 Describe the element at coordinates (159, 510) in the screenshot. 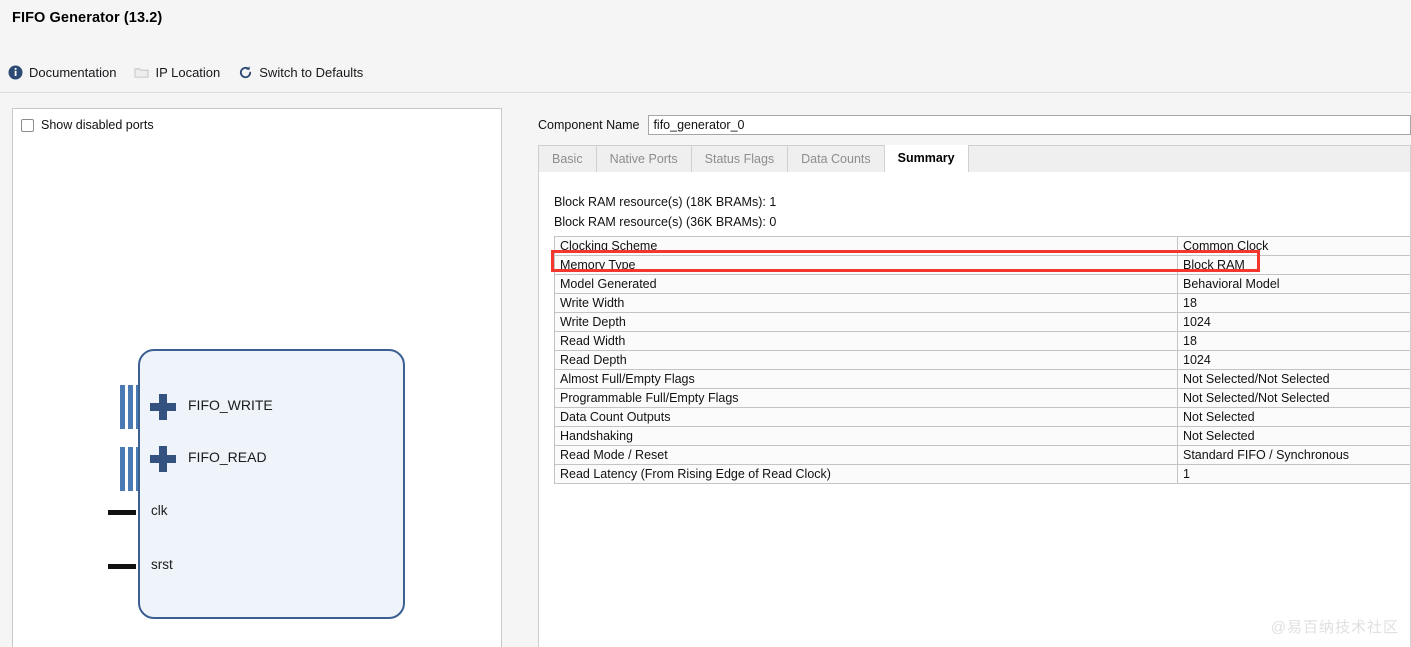

I see `port-label-clk: clk` at that location.